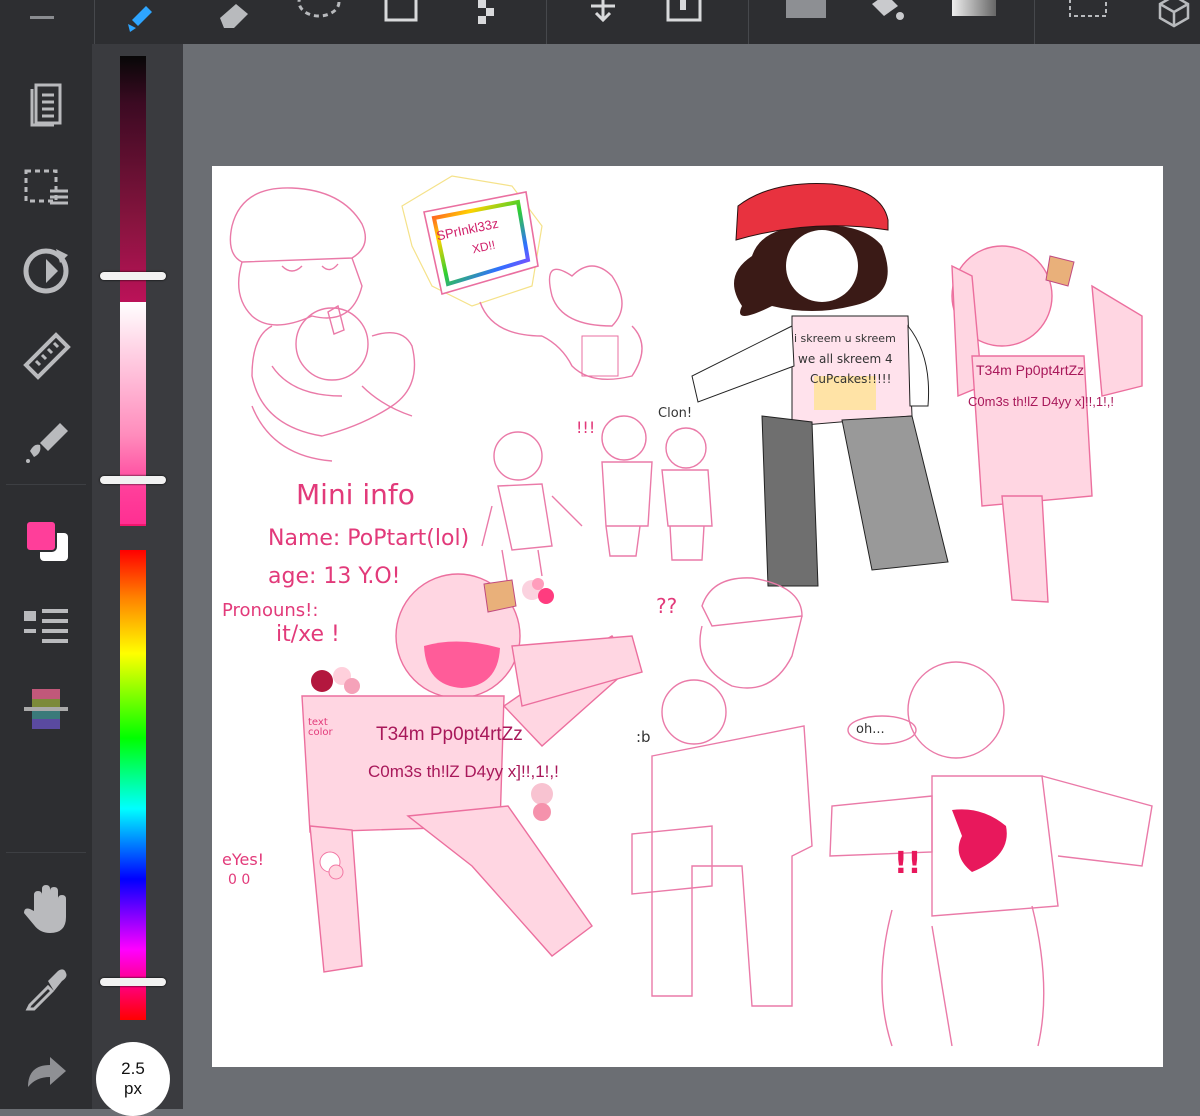 This screenshot has height=1116, width=1200. I want to click on deselect-icon, so click(1089, 20).